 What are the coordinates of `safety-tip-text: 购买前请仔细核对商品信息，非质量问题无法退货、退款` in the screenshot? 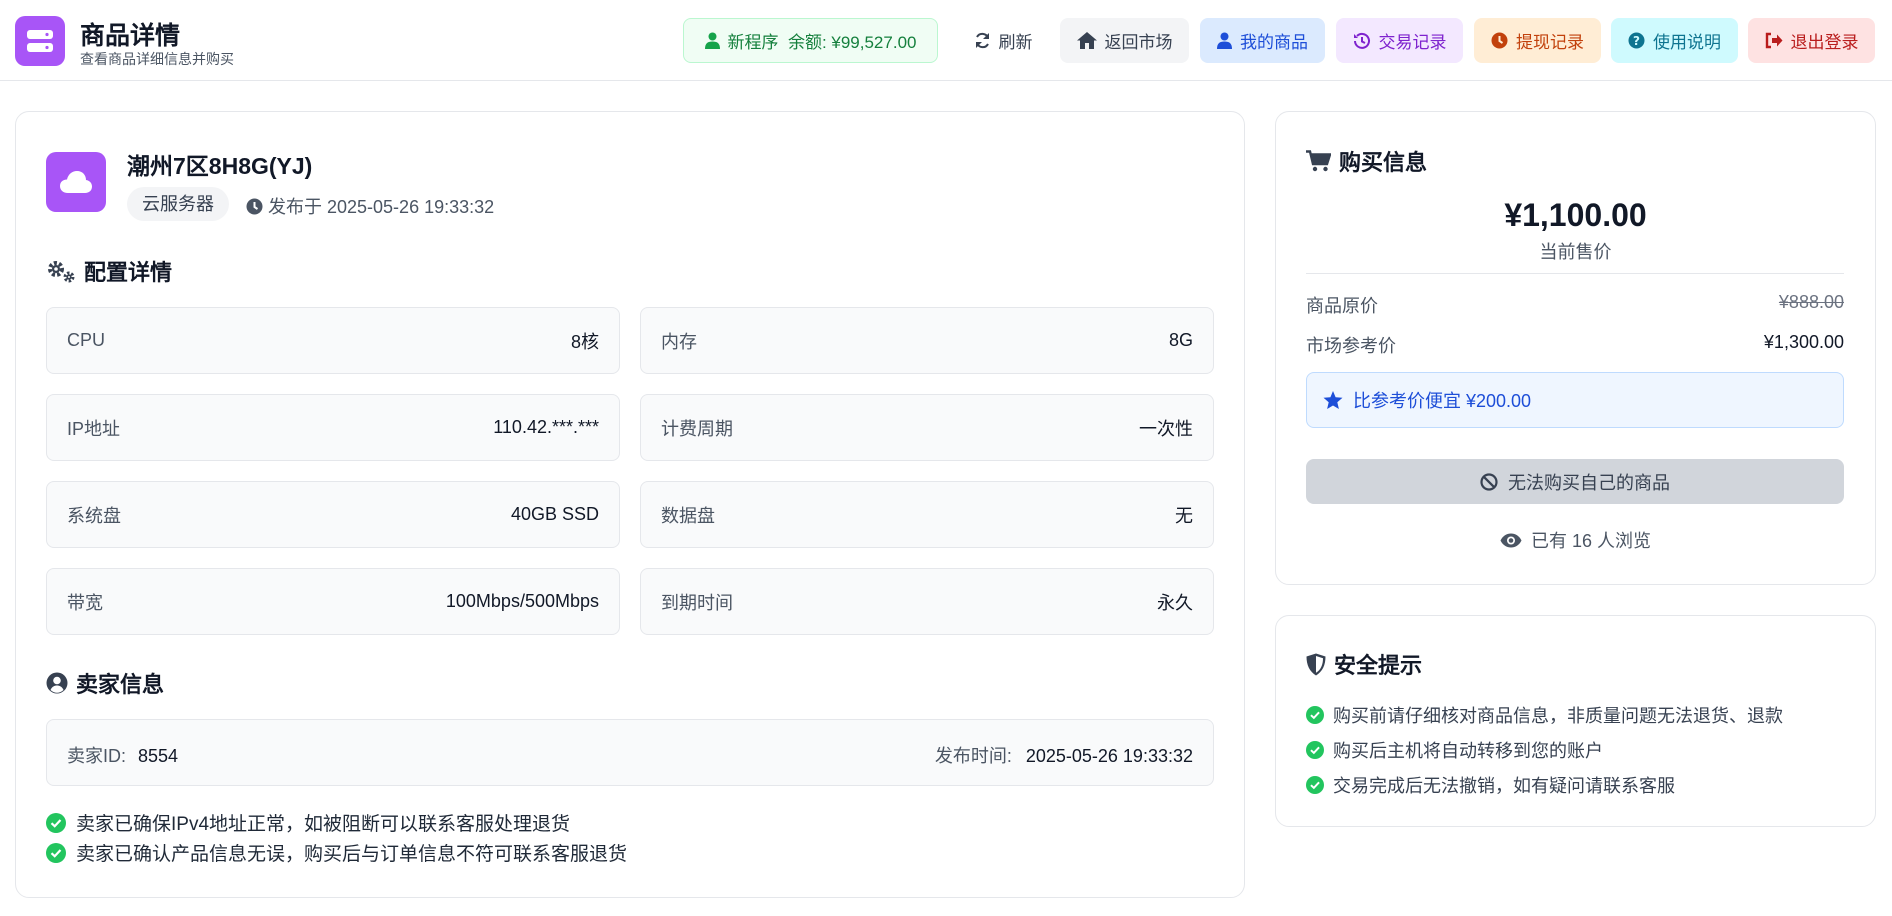 It's located at (1558, 716).